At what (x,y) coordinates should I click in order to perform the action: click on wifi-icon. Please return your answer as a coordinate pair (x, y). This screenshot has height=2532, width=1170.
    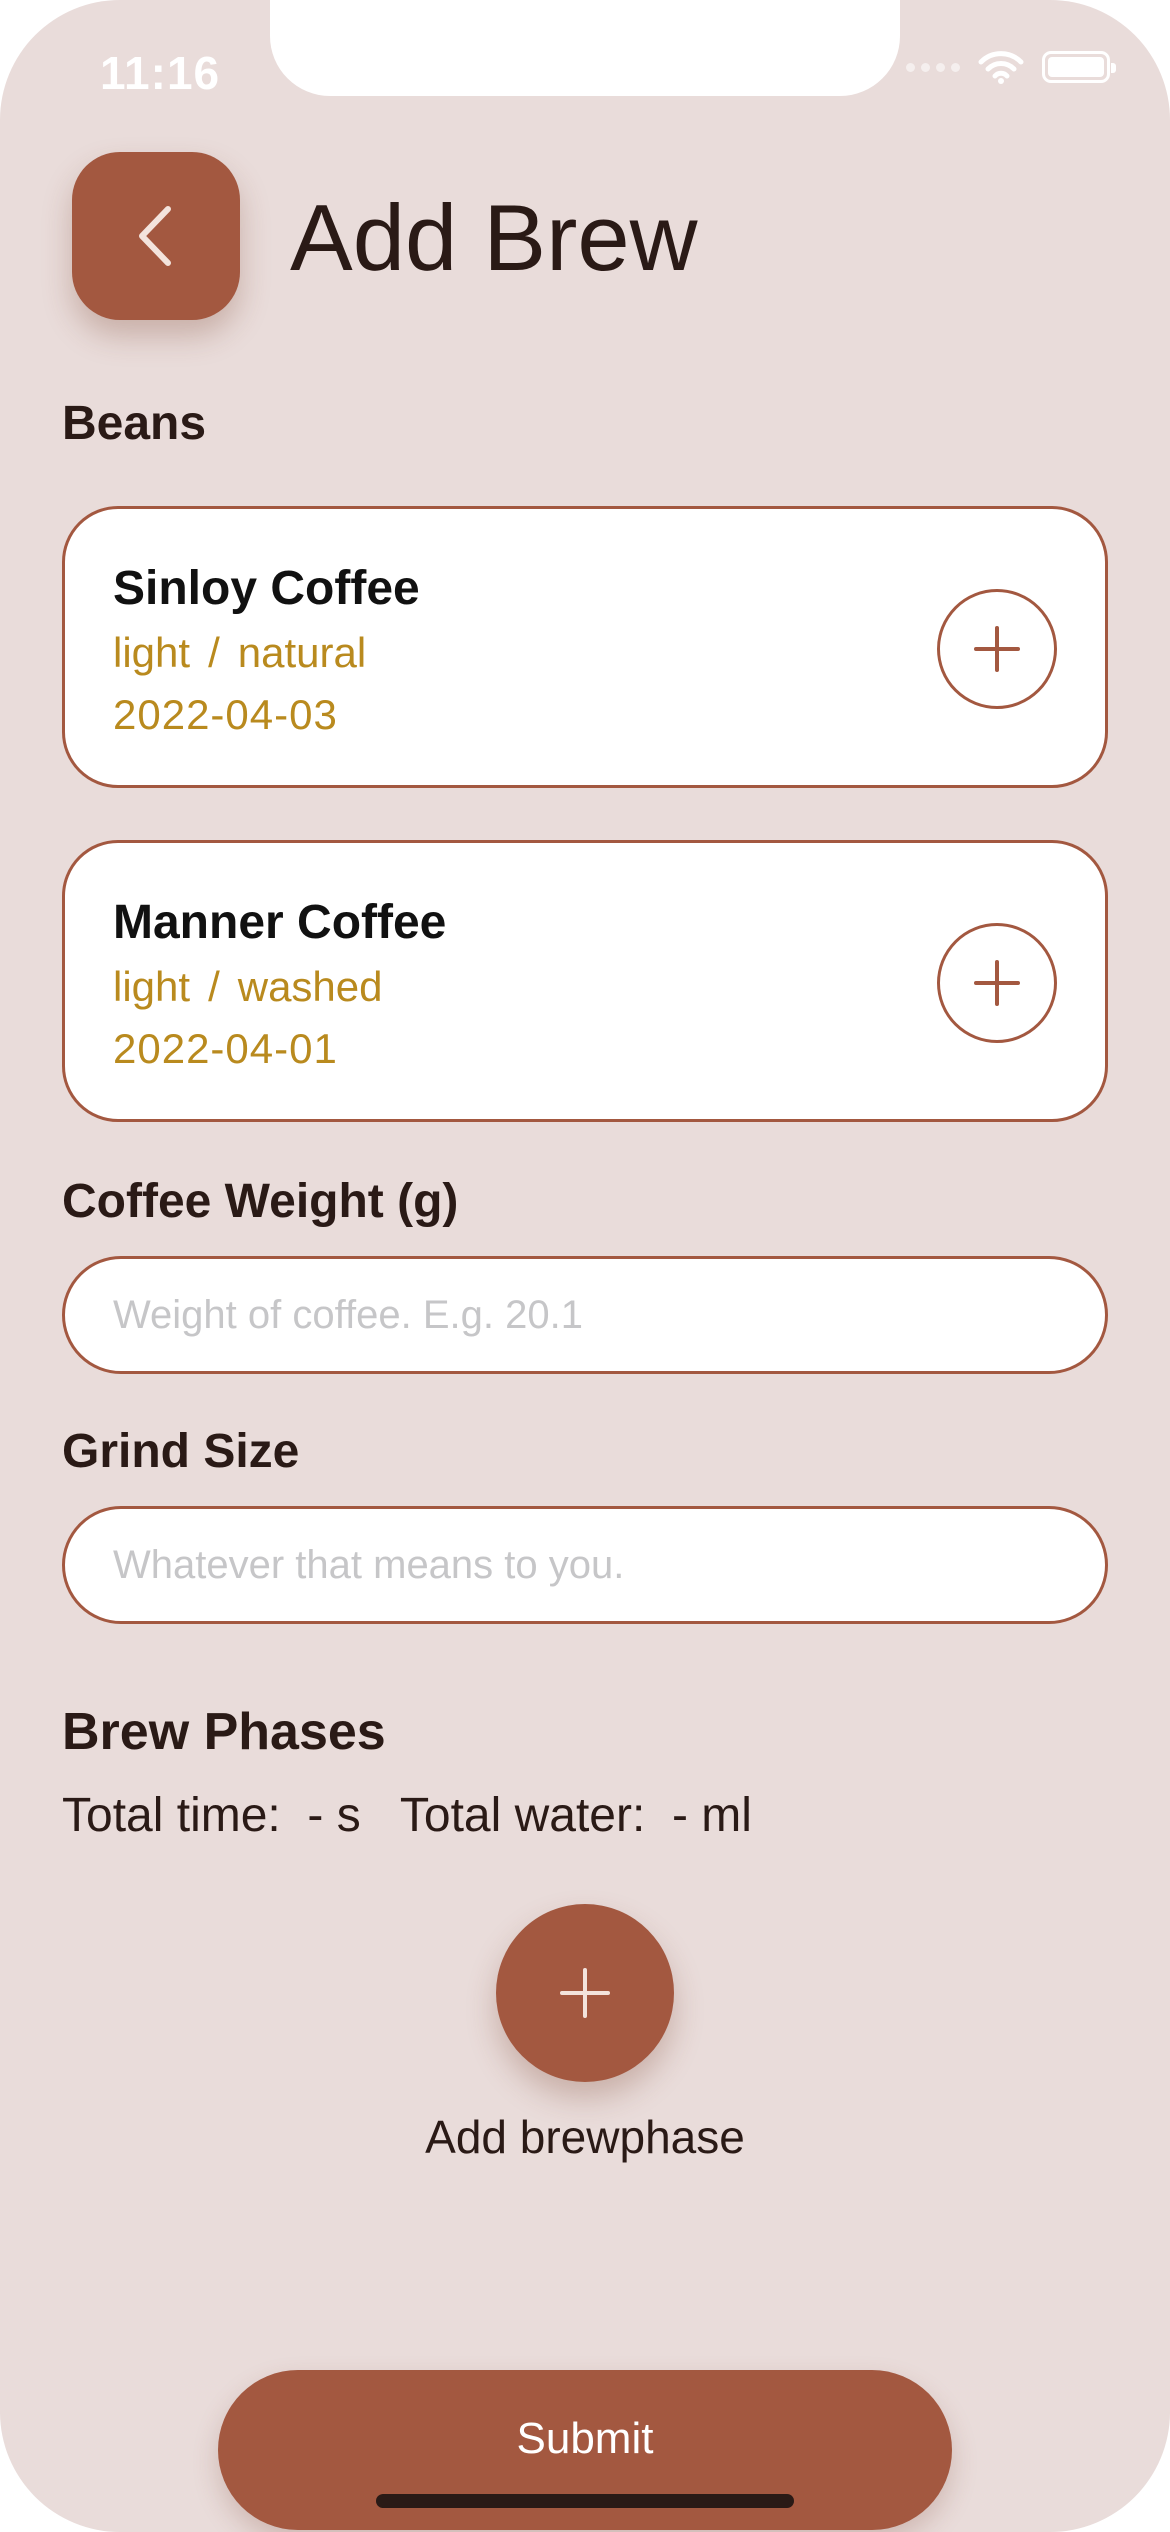
    Looking at the image, I should click on (1001, 67).